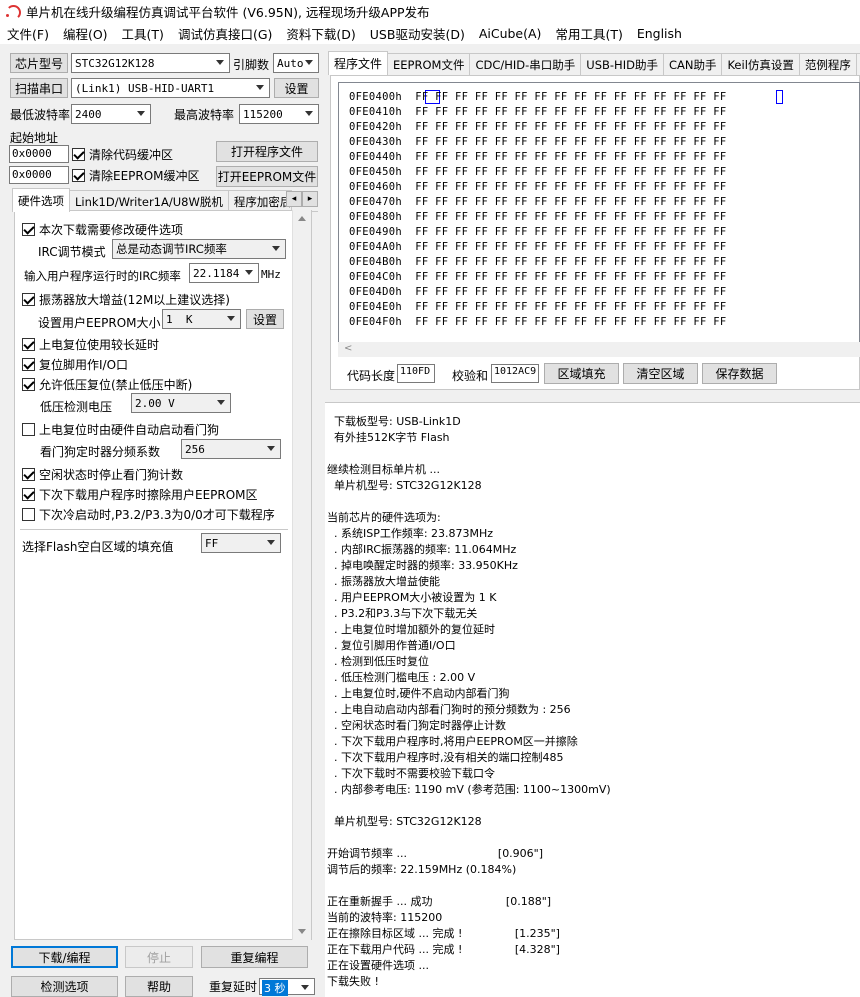  I want to click on checkbox-label: 清除代码缓冲区, so click(131, 155).